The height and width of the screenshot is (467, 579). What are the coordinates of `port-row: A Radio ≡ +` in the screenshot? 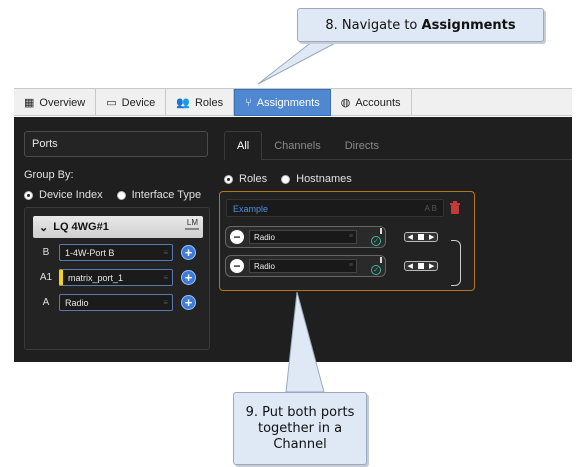 It's located at (114, 302).